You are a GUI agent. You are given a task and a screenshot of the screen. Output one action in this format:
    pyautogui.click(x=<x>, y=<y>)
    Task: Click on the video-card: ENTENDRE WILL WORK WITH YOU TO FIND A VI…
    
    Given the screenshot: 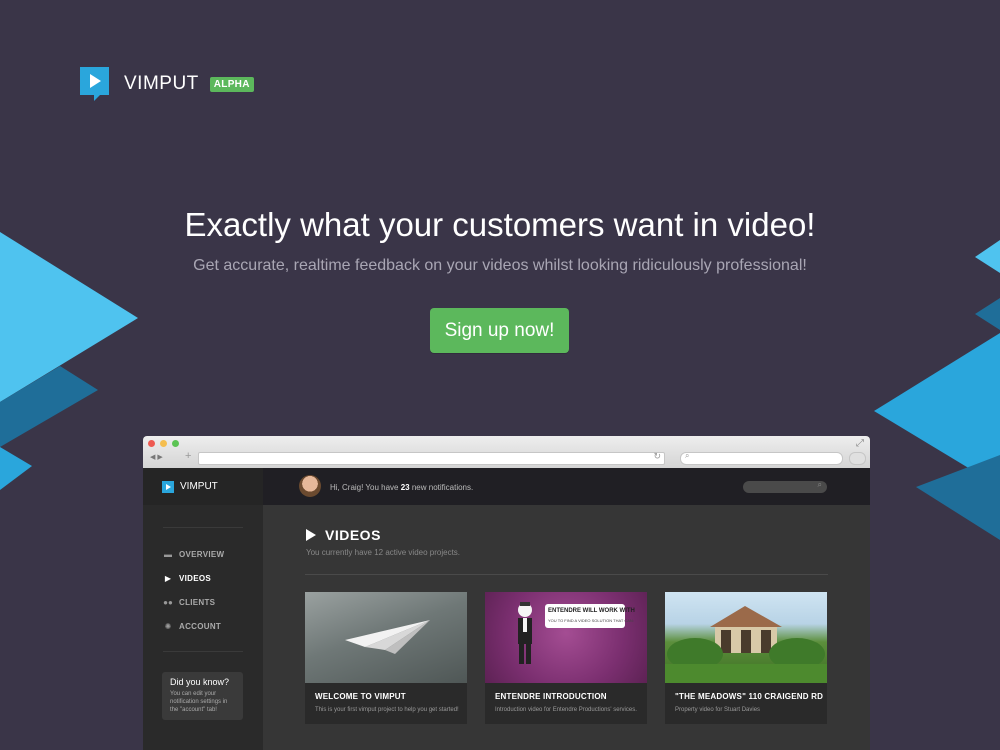 What is the action you would take?
    pyautogui.click(x=566, y=658)
    